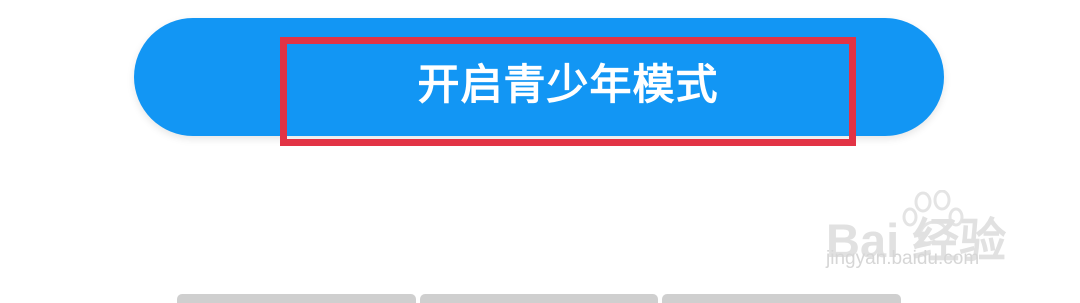  I want to click on watermark-main-text: Bai 经验, so click(916, 240).